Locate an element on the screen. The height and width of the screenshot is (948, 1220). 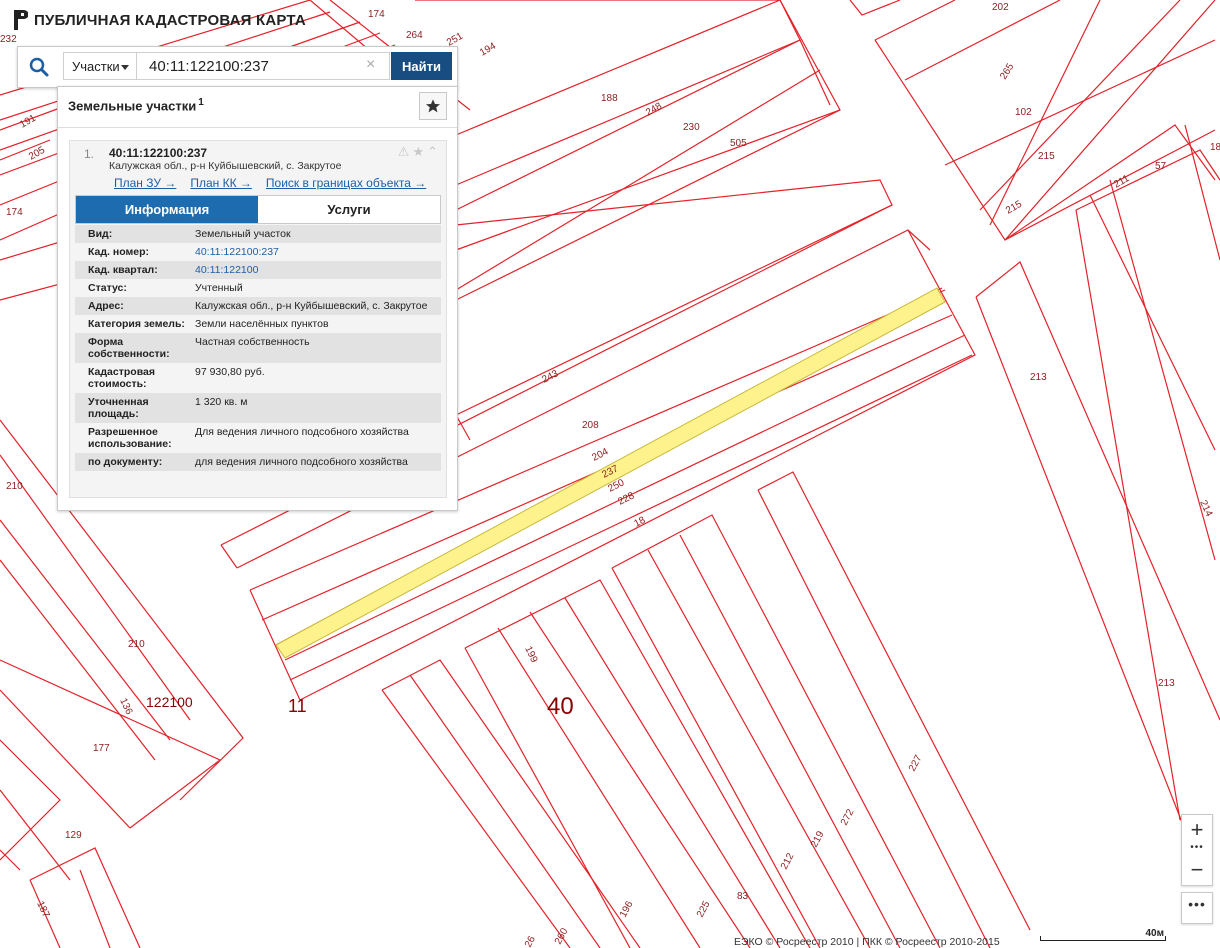
property-value: Земельный участок is located at coordinates (243, 234).